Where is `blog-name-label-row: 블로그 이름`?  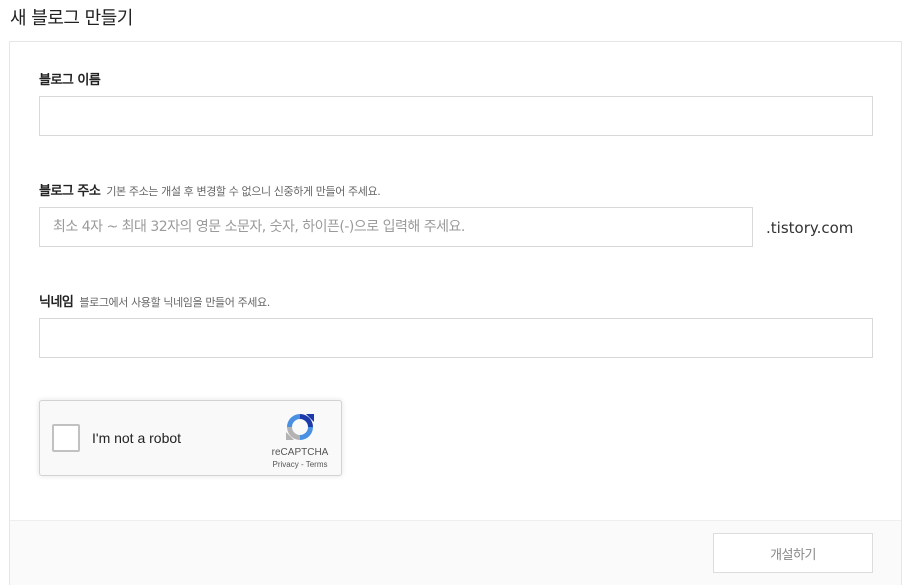 blog-name-label-row: 블로그 이름 is located at coordinates (70, 78).